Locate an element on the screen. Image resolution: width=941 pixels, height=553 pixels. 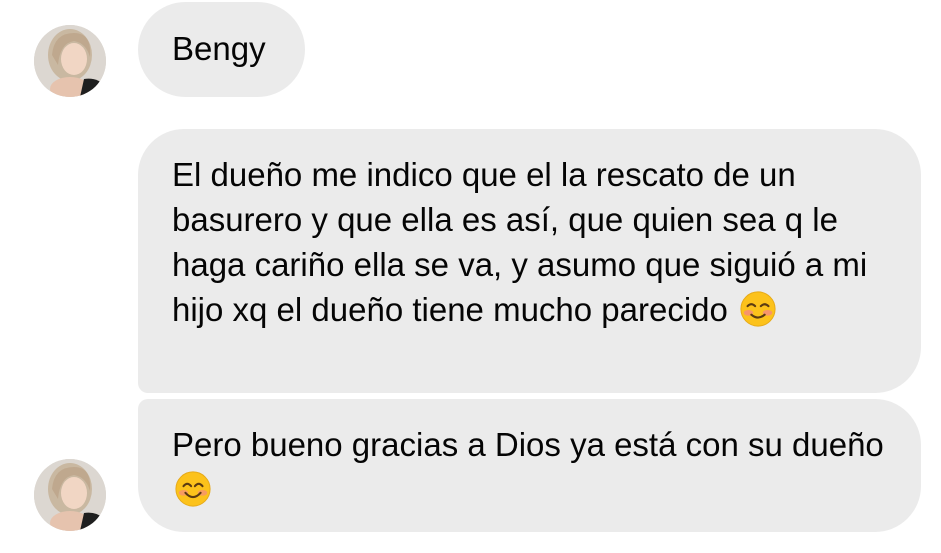
message-text: Bengy is located at coordinates (219, 48).